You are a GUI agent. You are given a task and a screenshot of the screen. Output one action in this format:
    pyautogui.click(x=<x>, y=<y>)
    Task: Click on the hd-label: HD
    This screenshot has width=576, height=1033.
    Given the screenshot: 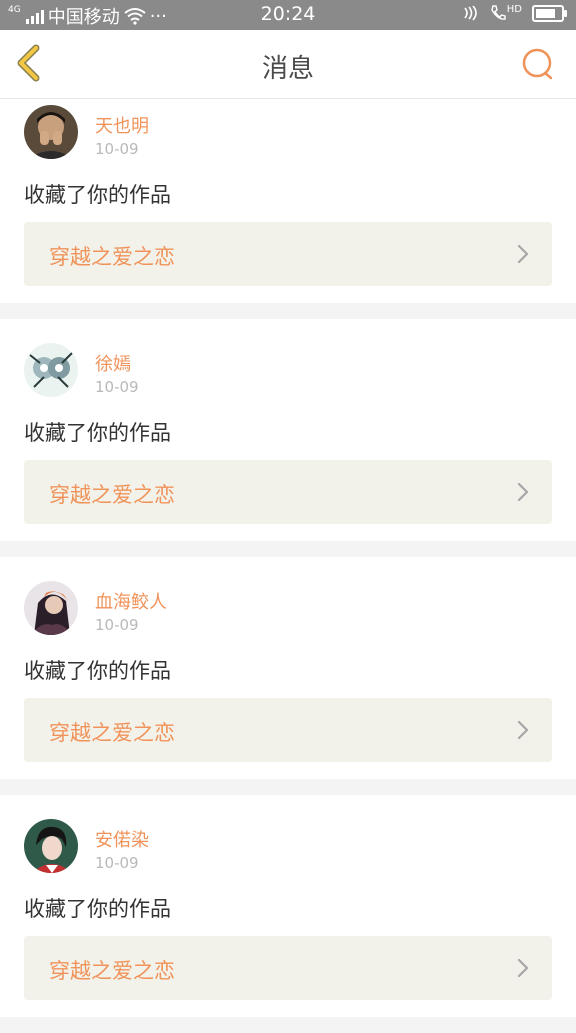 What is the action you would take?
    pyautogui.click(x=514, y=9)
    